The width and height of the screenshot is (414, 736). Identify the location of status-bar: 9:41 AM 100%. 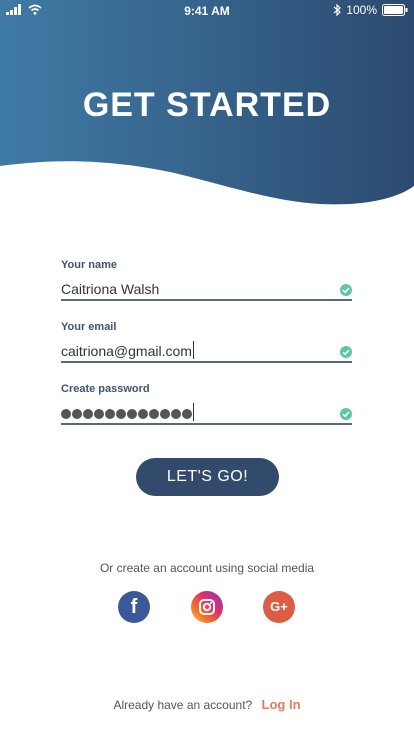
(207, 11).